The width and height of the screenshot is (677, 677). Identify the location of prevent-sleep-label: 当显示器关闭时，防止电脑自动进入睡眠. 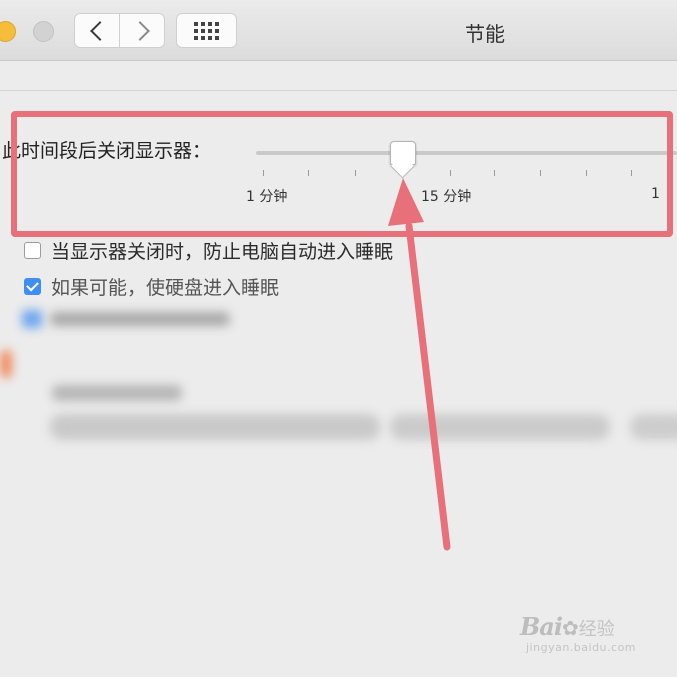
(222, 252).